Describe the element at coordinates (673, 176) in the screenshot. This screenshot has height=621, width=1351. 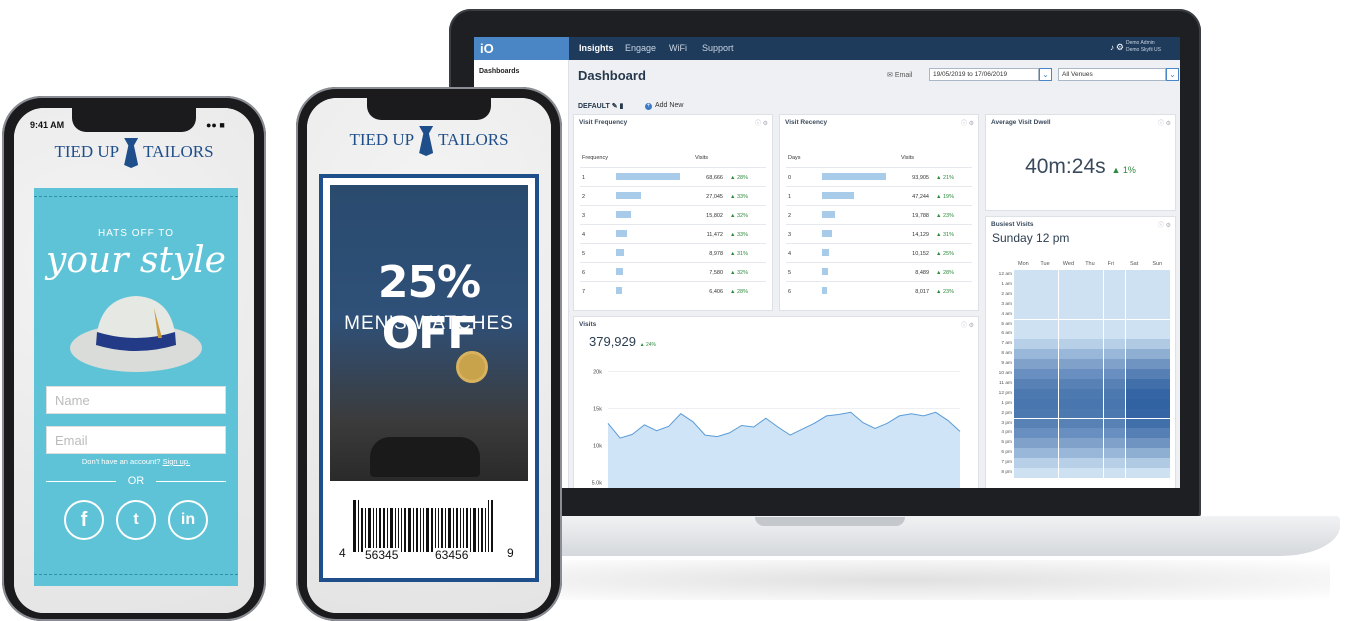
I see `table-row: 1 68,666 ▲ 28%` at that location.